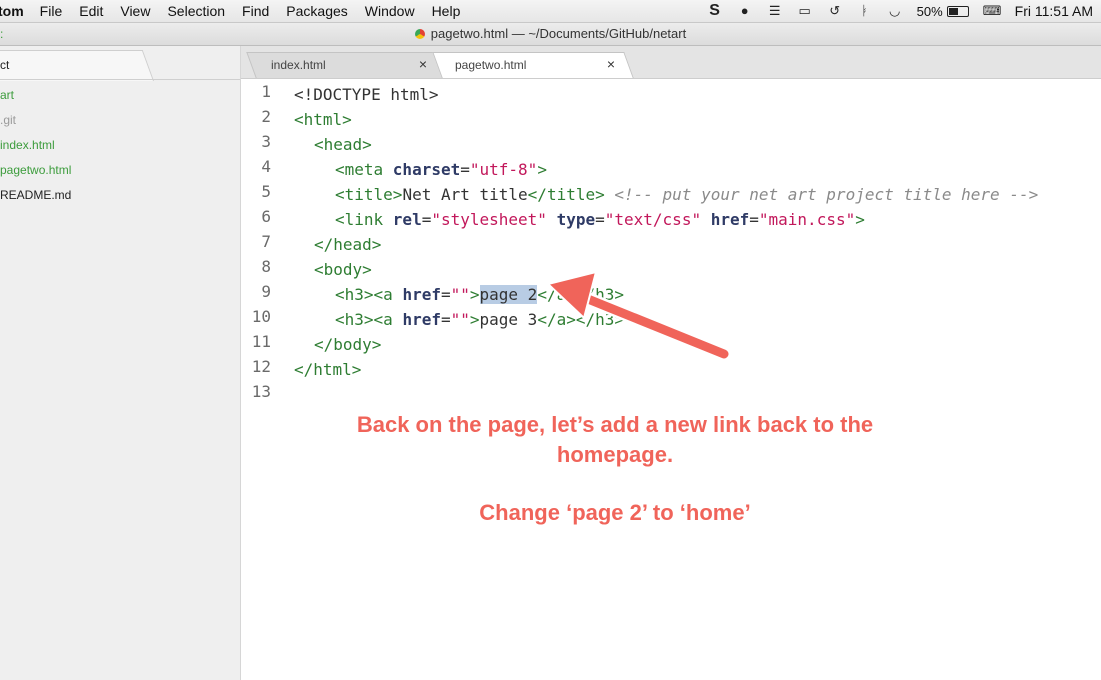  I want to click on annotation-arrow, so click(638, 315).